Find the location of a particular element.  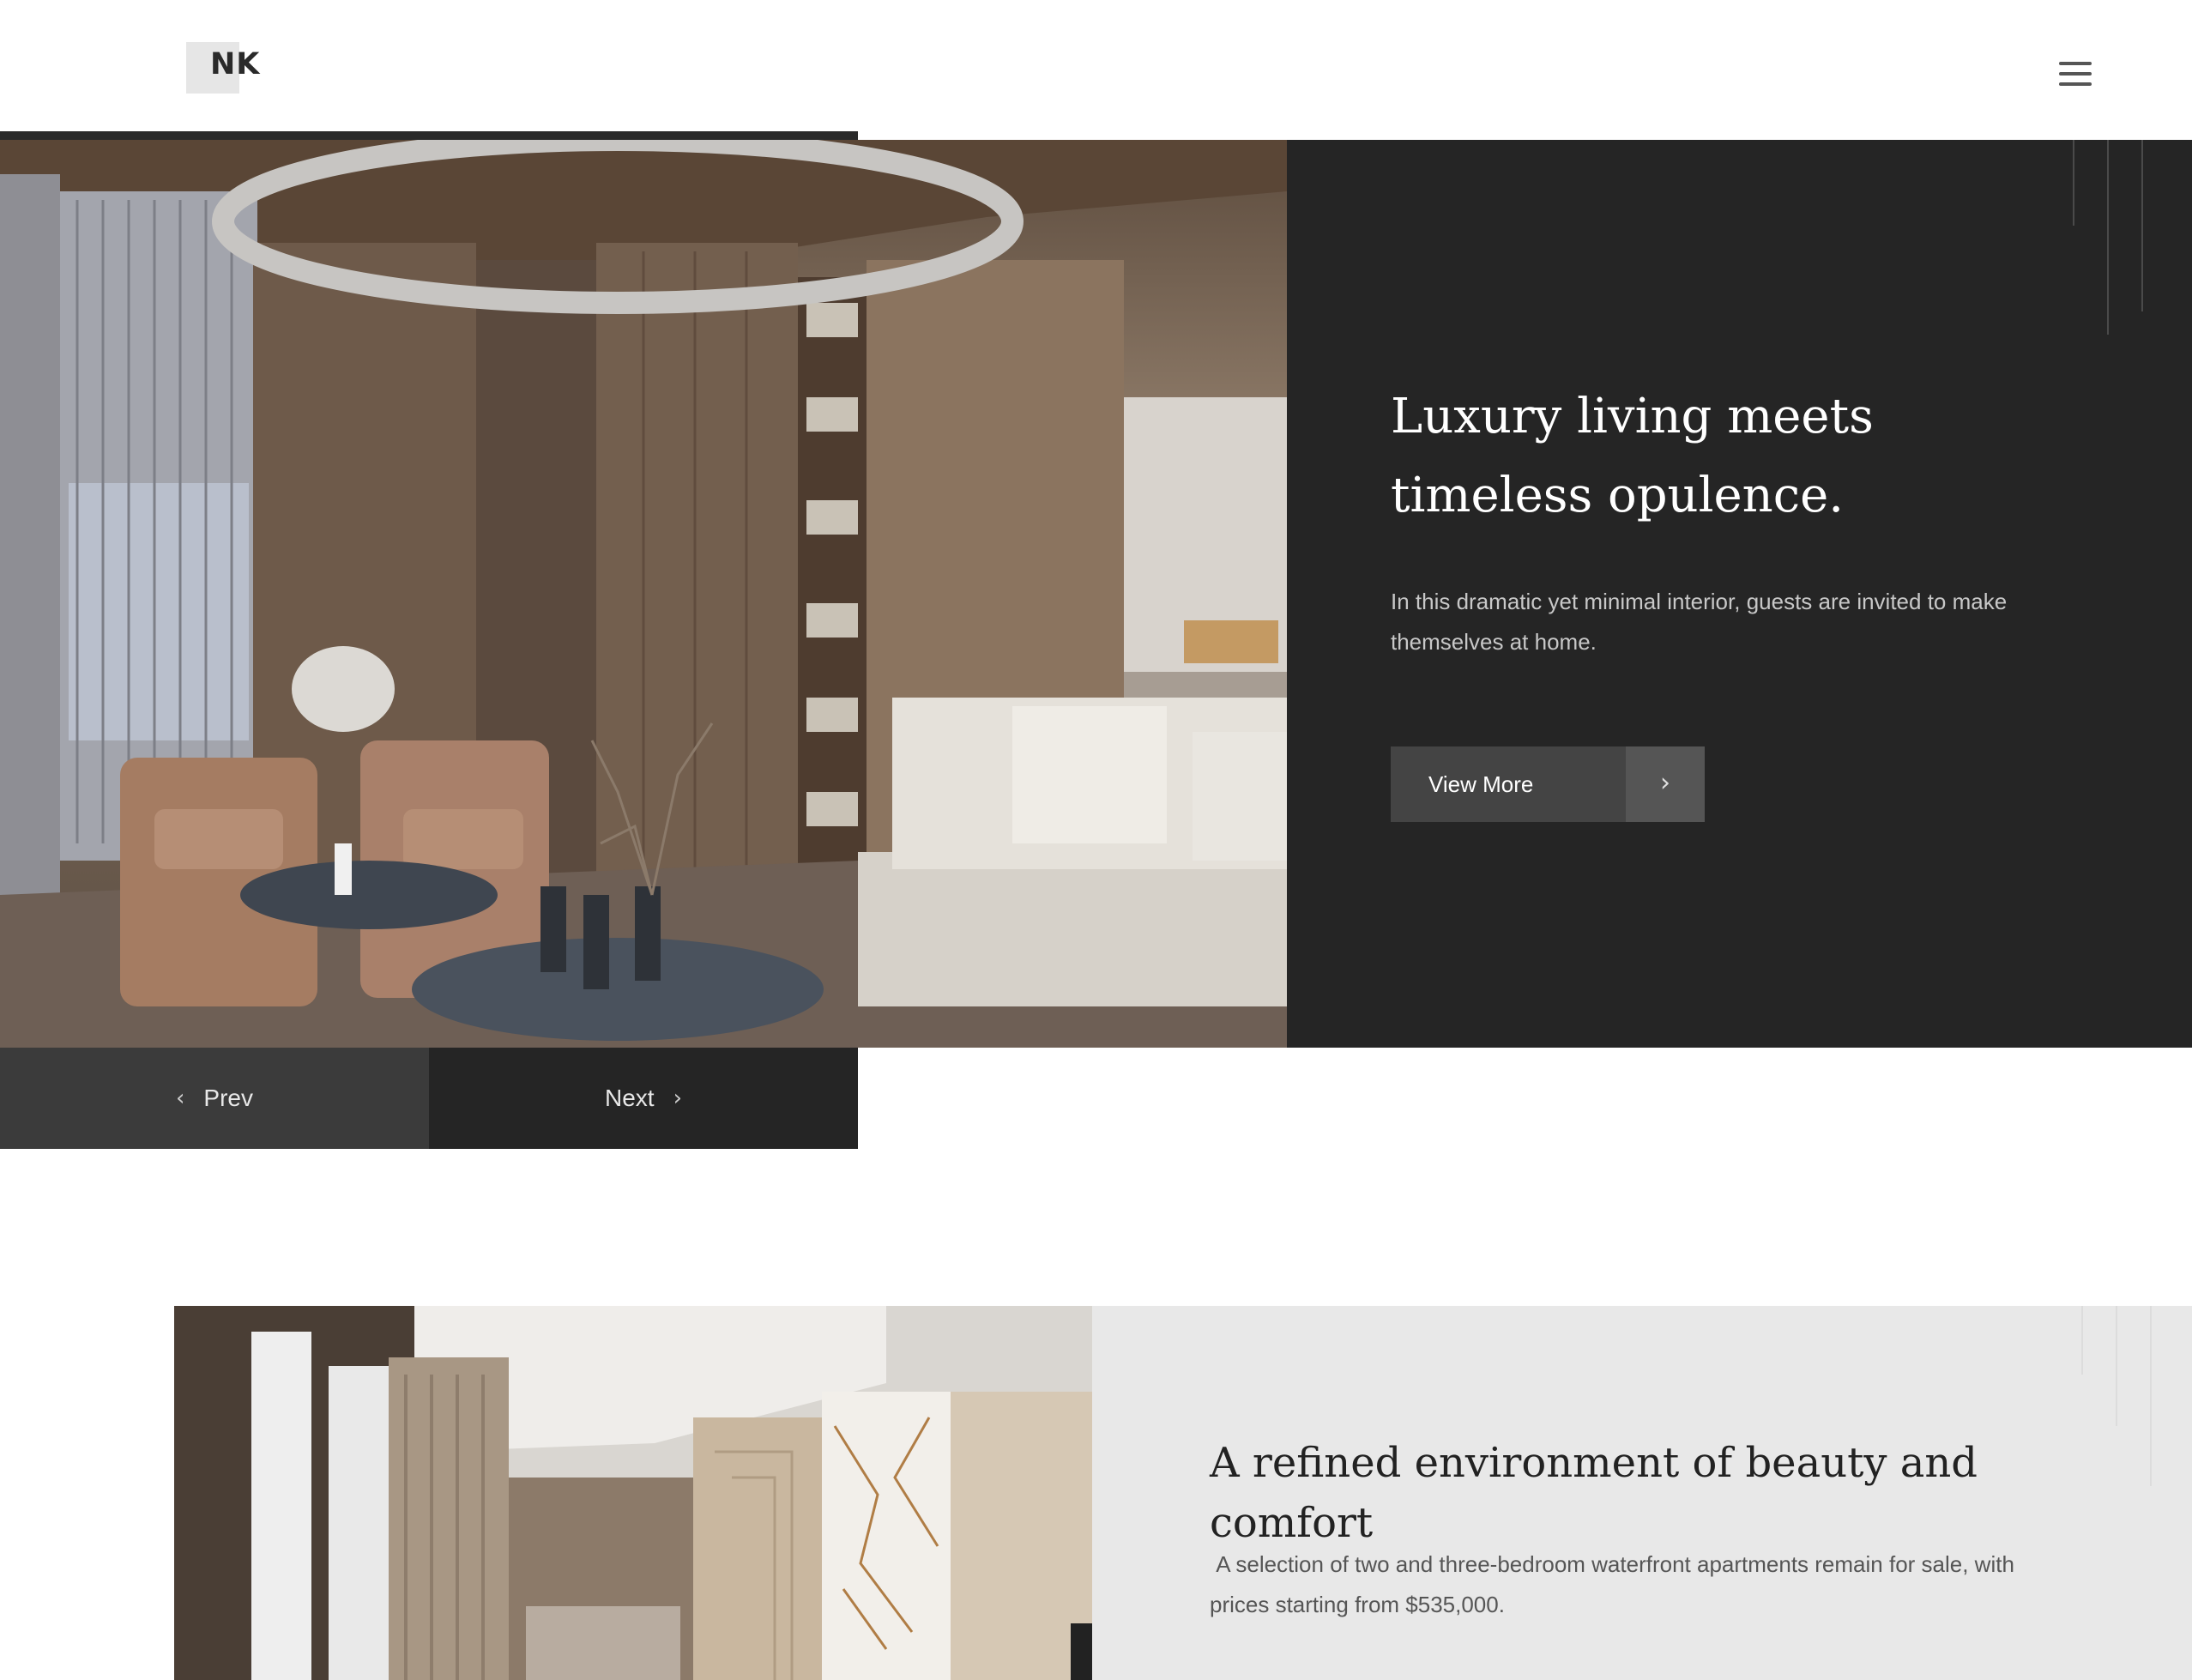

prev-label: Prev is located at coordinates (228, 1098).